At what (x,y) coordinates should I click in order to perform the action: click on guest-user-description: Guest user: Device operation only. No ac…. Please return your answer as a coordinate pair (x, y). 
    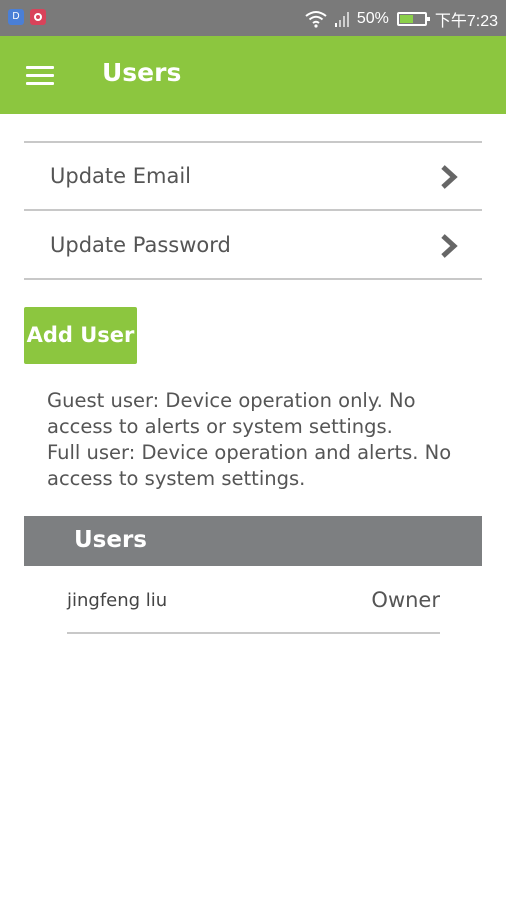
    Looking at the image, I should click on (231, 413).